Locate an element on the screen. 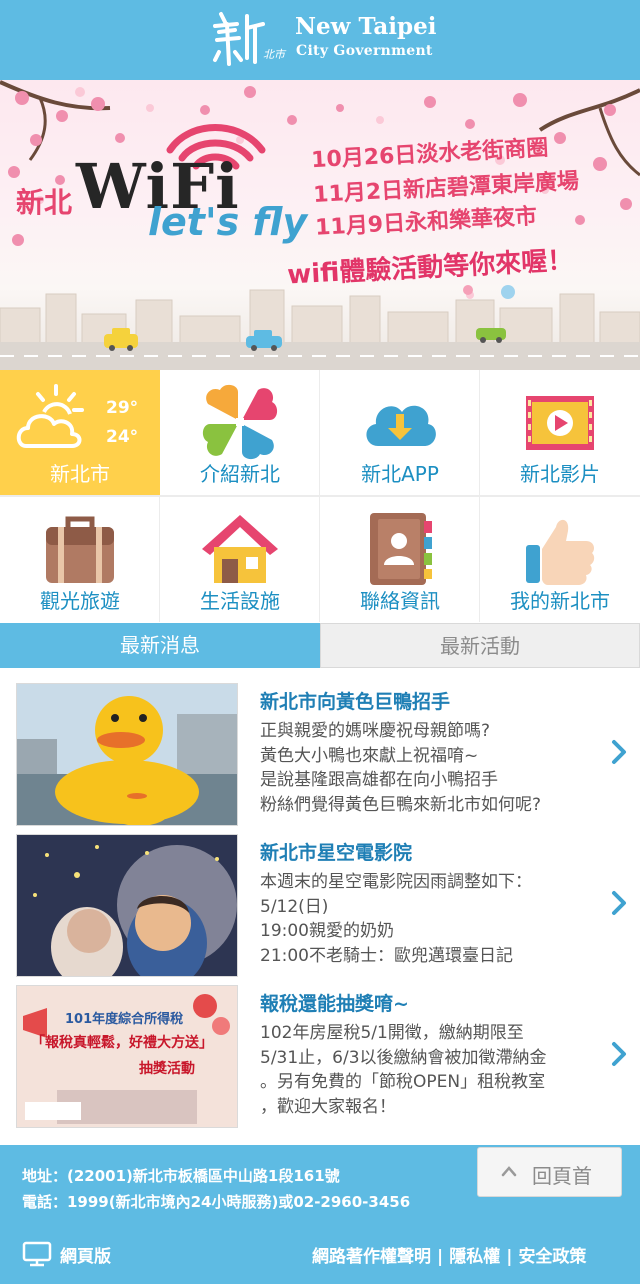 Image resolution: width=640 pixels, height=1284 pixels. weather-city: 新北市 is located at coordinates (80, 474).